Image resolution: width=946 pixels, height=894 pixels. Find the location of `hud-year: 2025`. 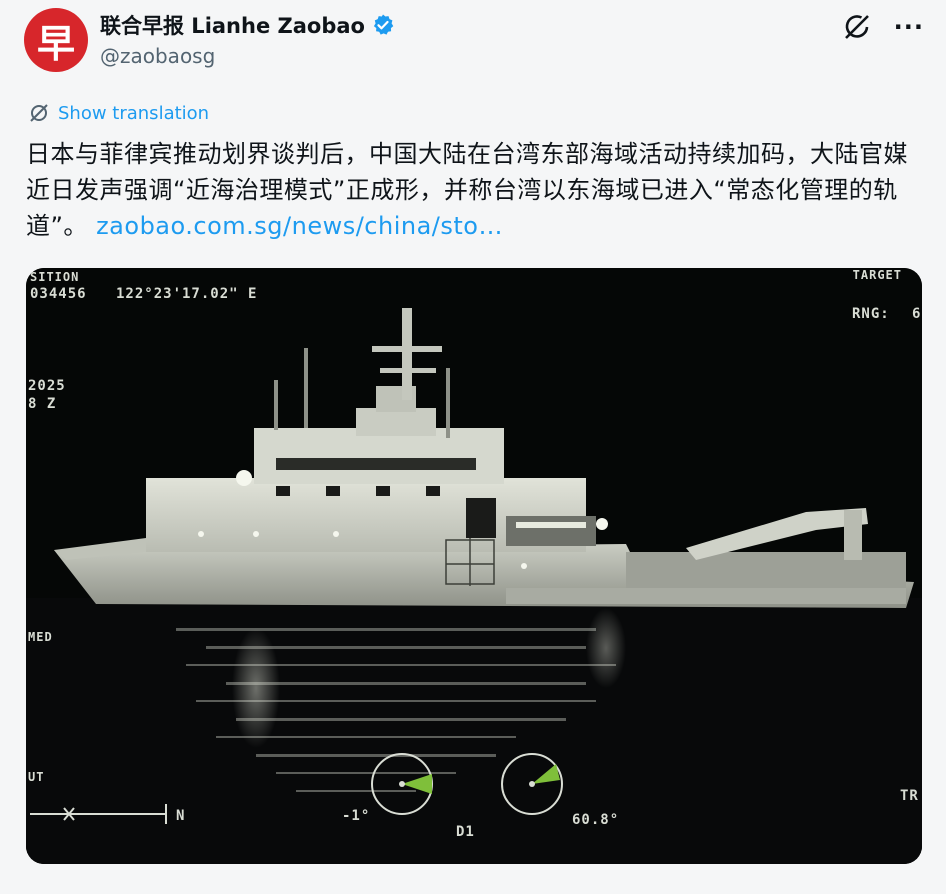

hud-year: 2025 is located at coordinates (47, 386).